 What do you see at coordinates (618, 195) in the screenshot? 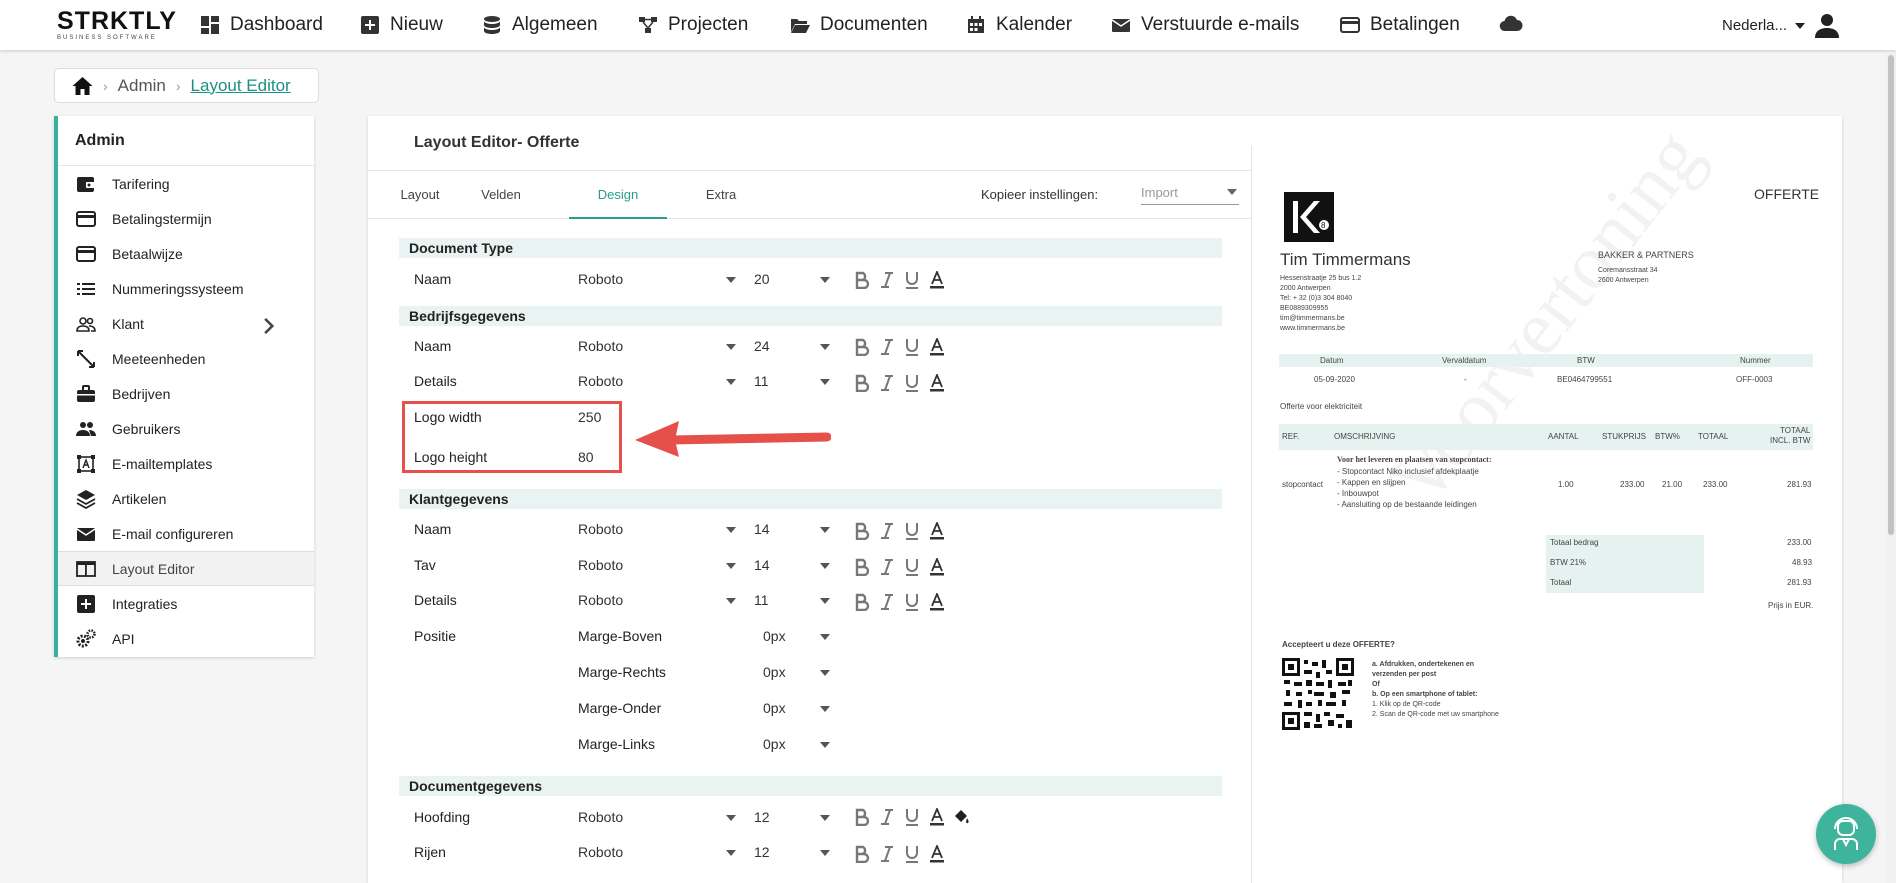
I see `tab-design: Design` at bounding box center [618, 195].